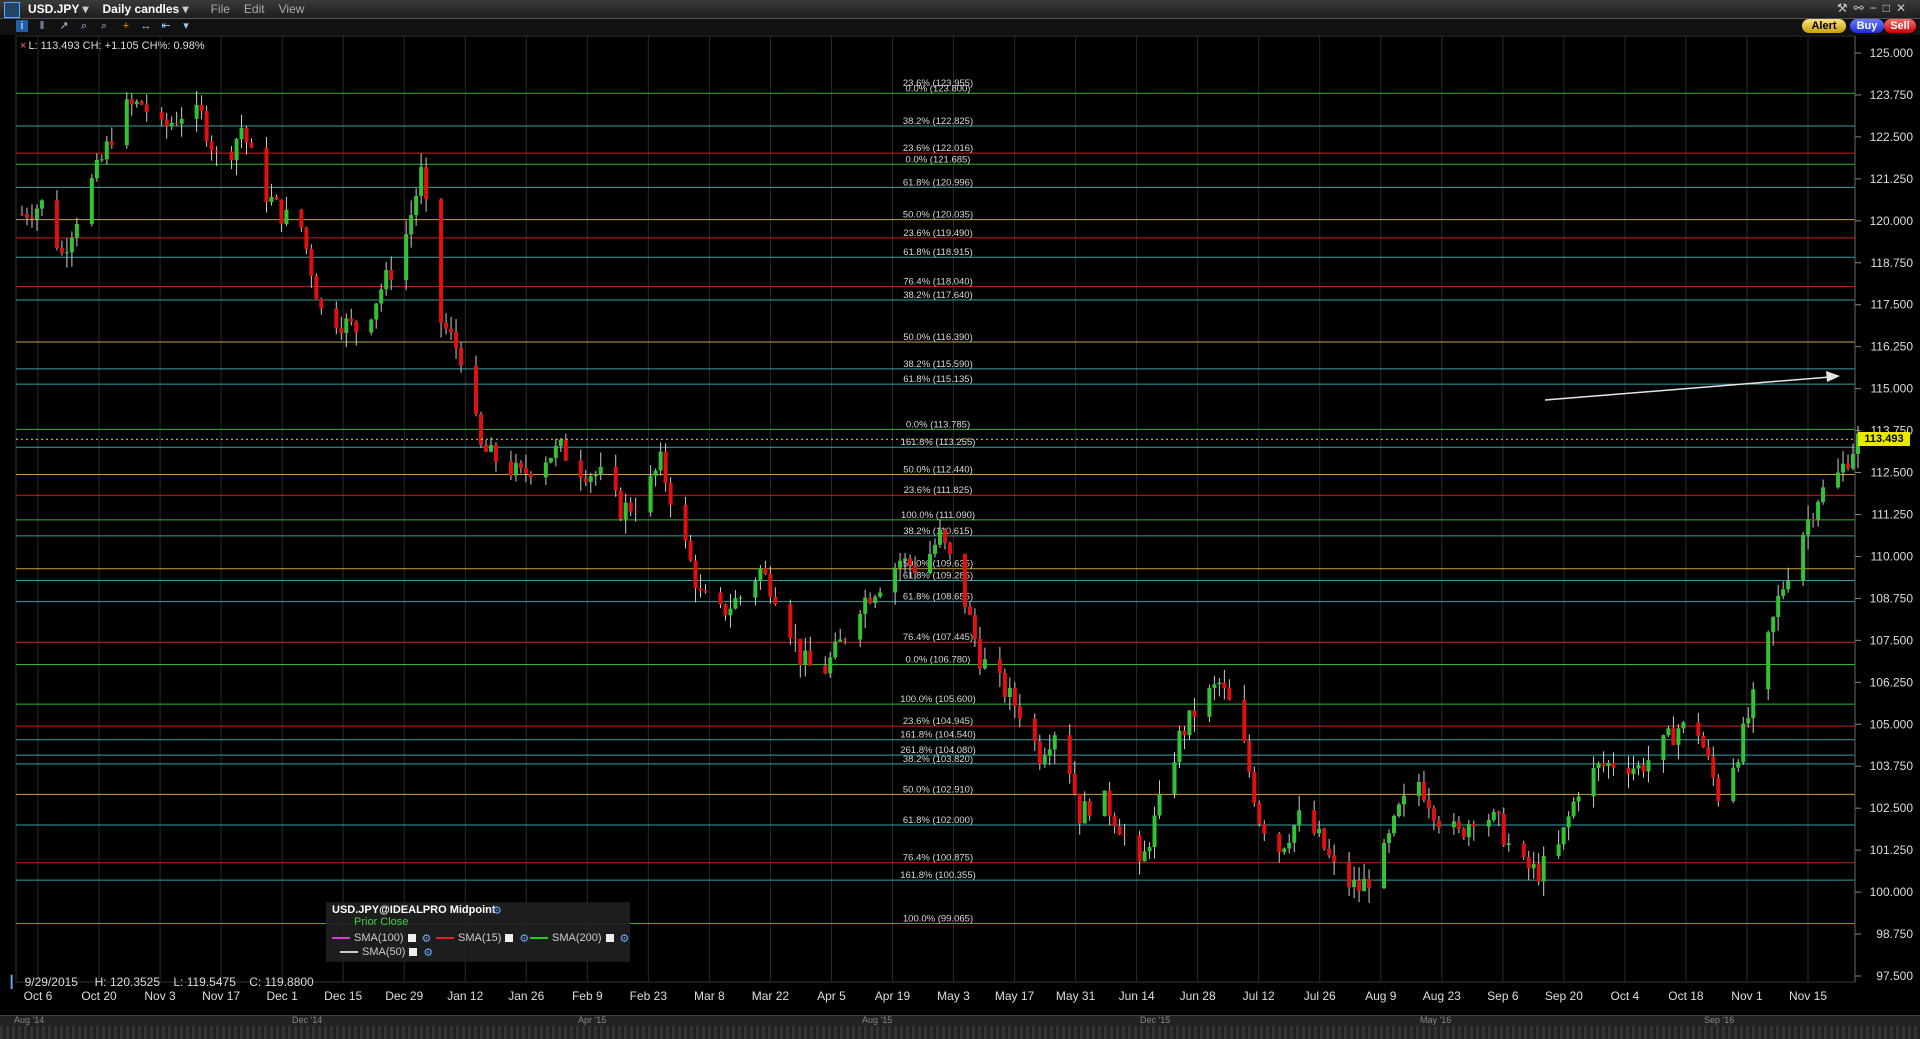 The height and width of the screenshot is (1039, 1920). I want to click on x-tick-label: Jul 26, so click(1320, 996).